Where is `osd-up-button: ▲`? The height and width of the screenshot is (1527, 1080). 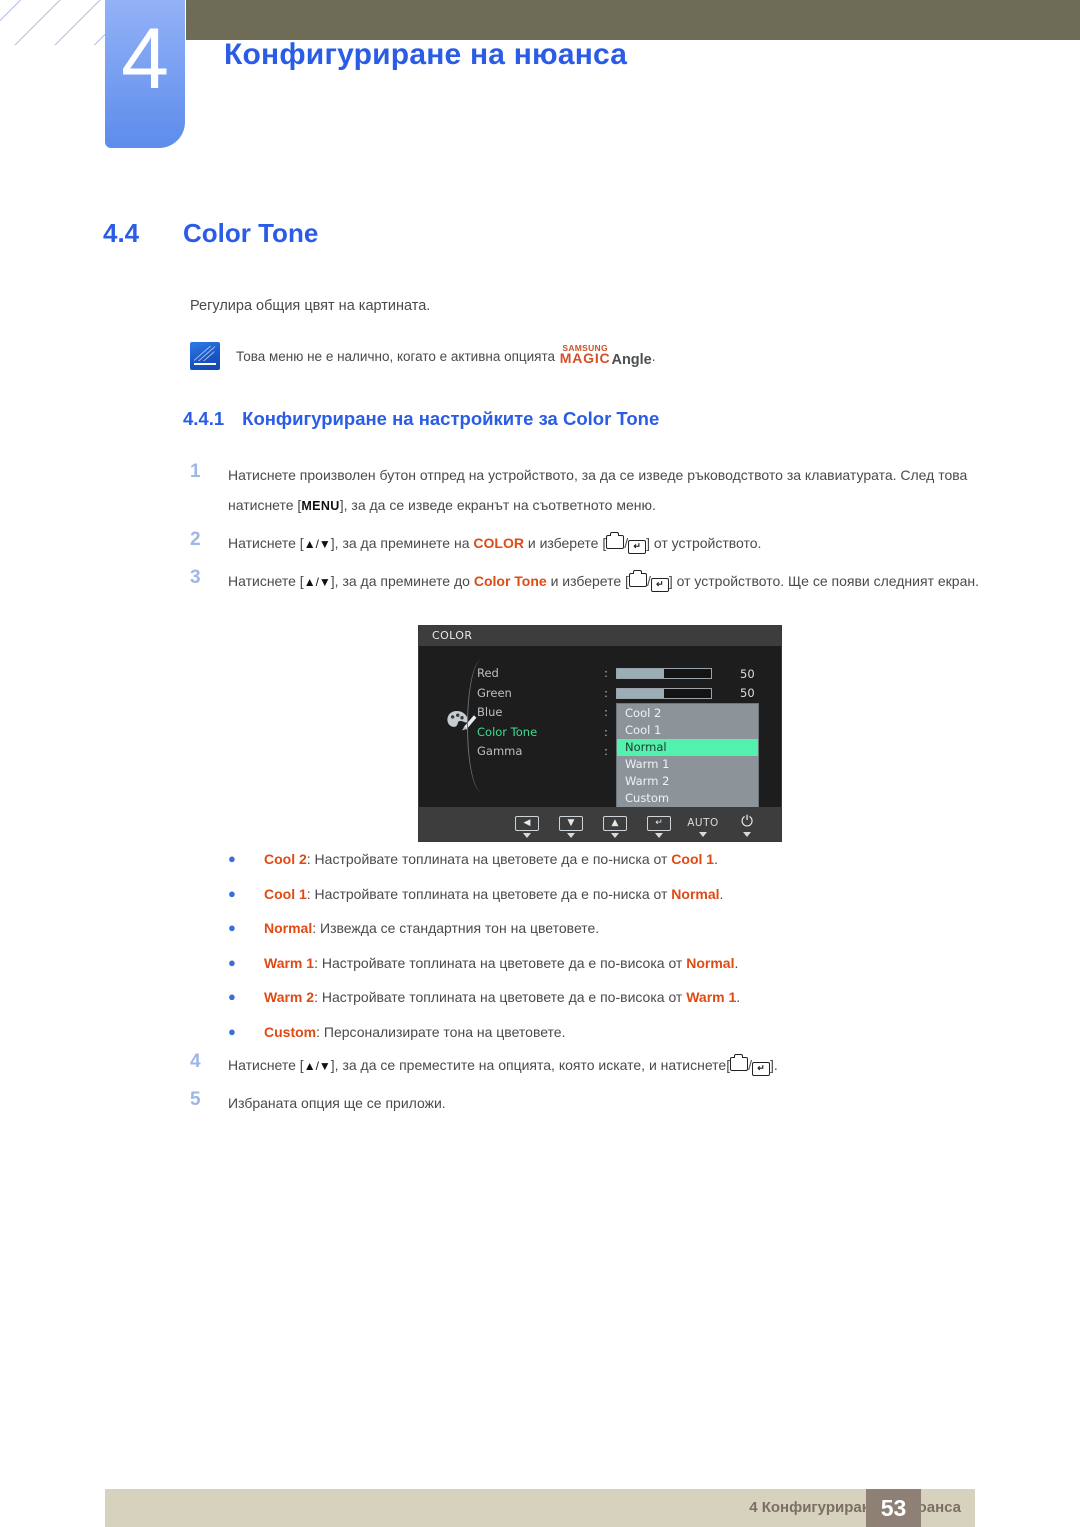
osd-up-button: ▲ is located at coordinates (615, 824).